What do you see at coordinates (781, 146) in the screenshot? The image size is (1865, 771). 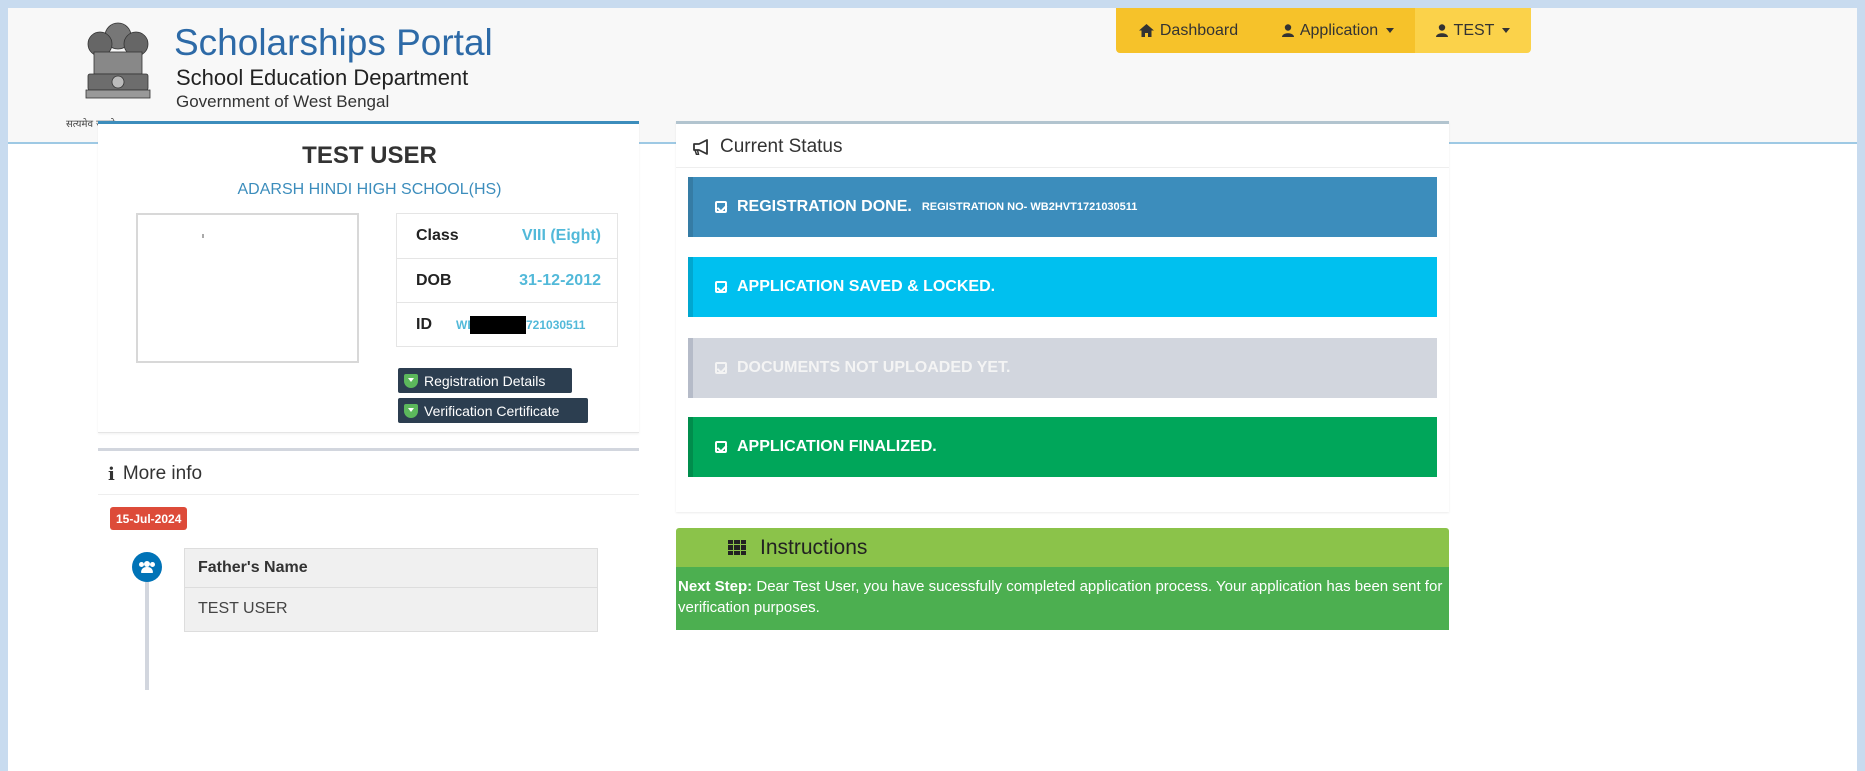 I see `current-status-title: Current Status` at bounding box center [781, 146].